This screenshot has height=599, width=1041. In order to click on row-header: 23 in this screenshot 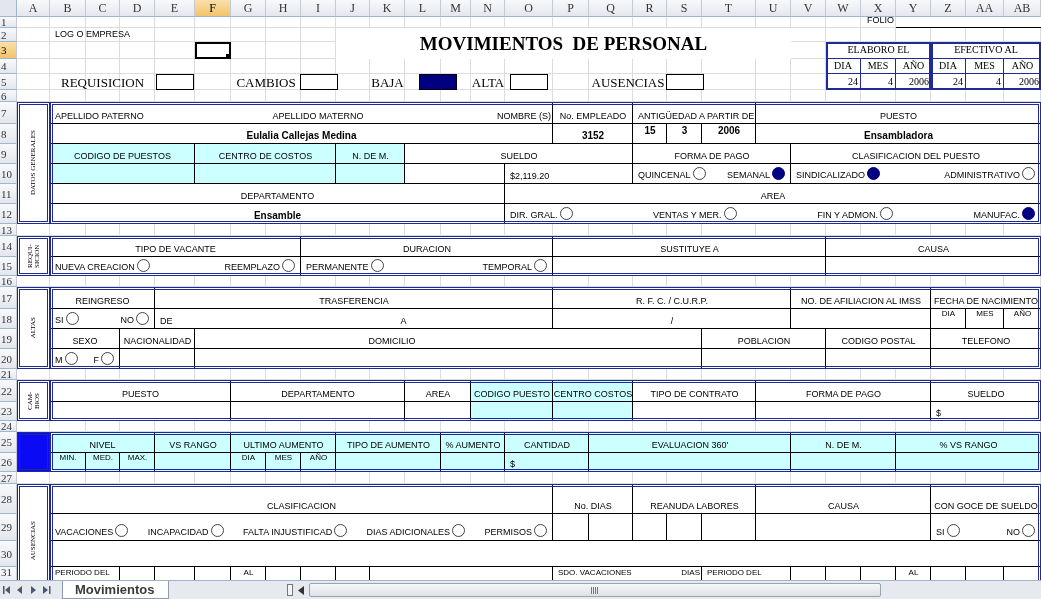, I will do `click(8, 411)`.